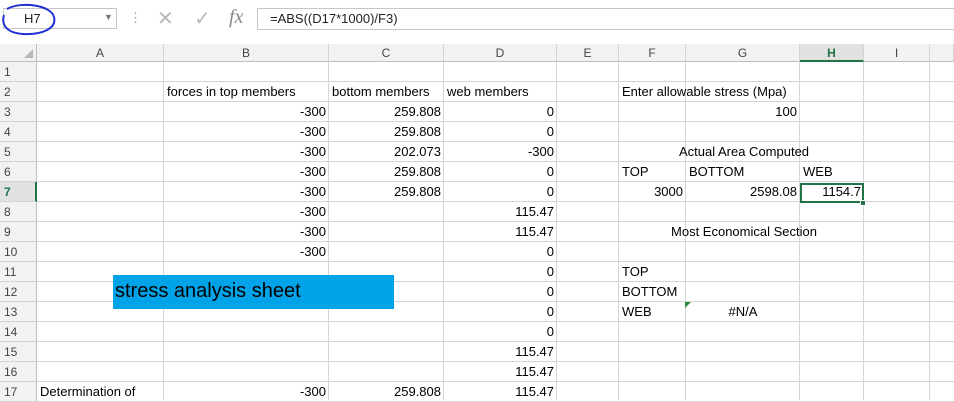 The height and width of the screenshot is (402, 954). Describe the element at coordinates (236, 17) in the screenshot. I see `insert-function-icon: fx` at that location.